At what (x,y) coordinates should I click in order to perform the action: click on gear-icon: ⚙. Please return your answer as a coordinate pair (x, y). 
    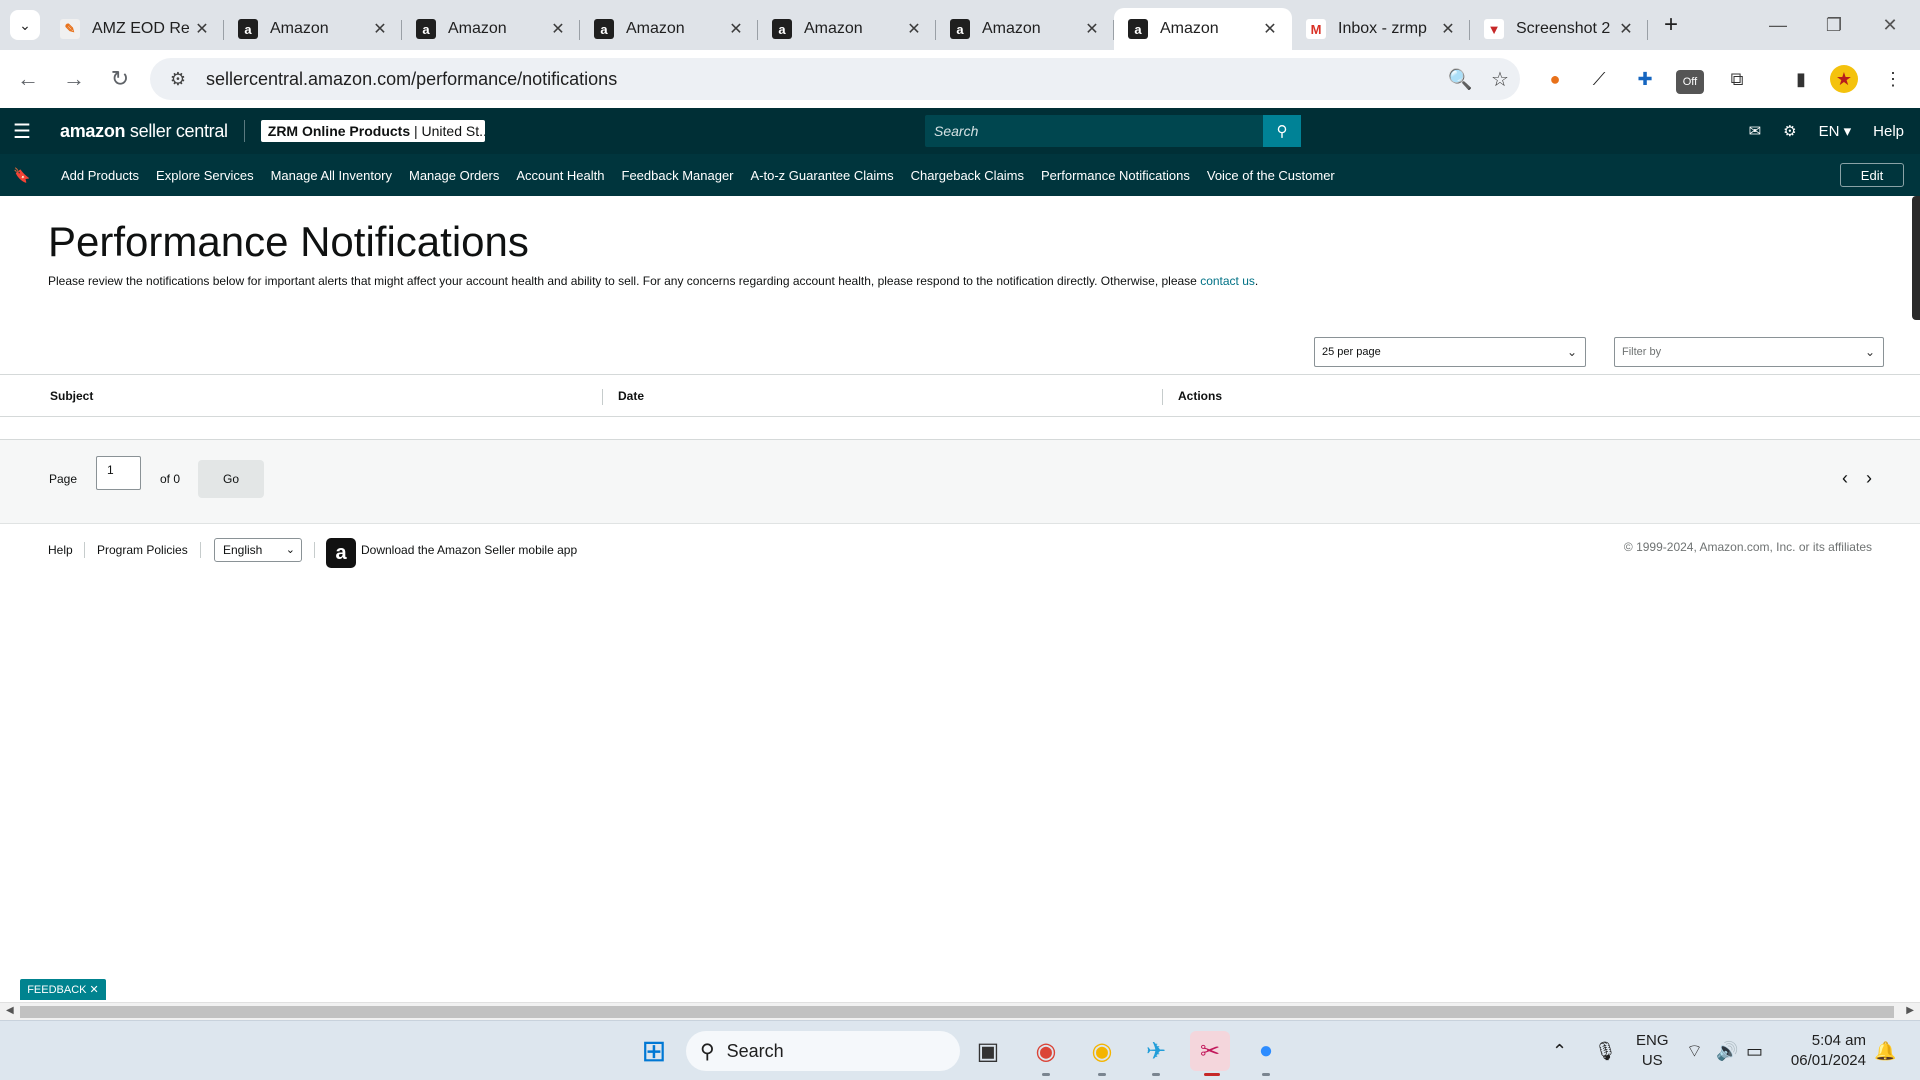
    Looking at the image, I should click on (1789, 131).